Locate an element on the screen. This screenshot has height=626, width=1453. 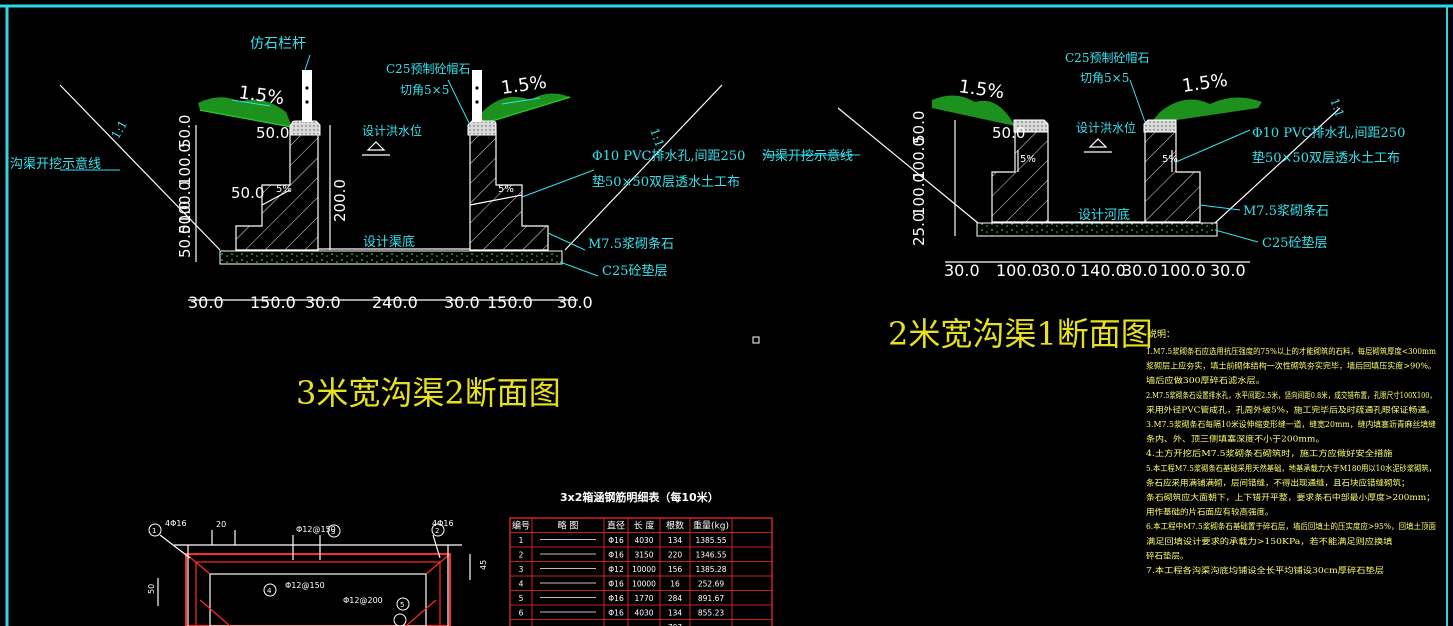
r-bdim-3: 30.0 is located at coordinates (1058, 270).